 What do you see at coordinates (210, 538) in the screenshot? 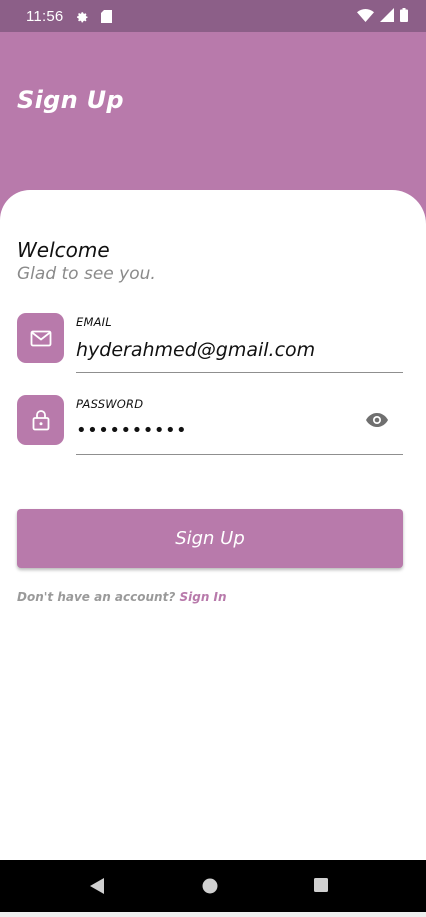
I see `signup-button: Sign Up` at bounding box center [210, 538].